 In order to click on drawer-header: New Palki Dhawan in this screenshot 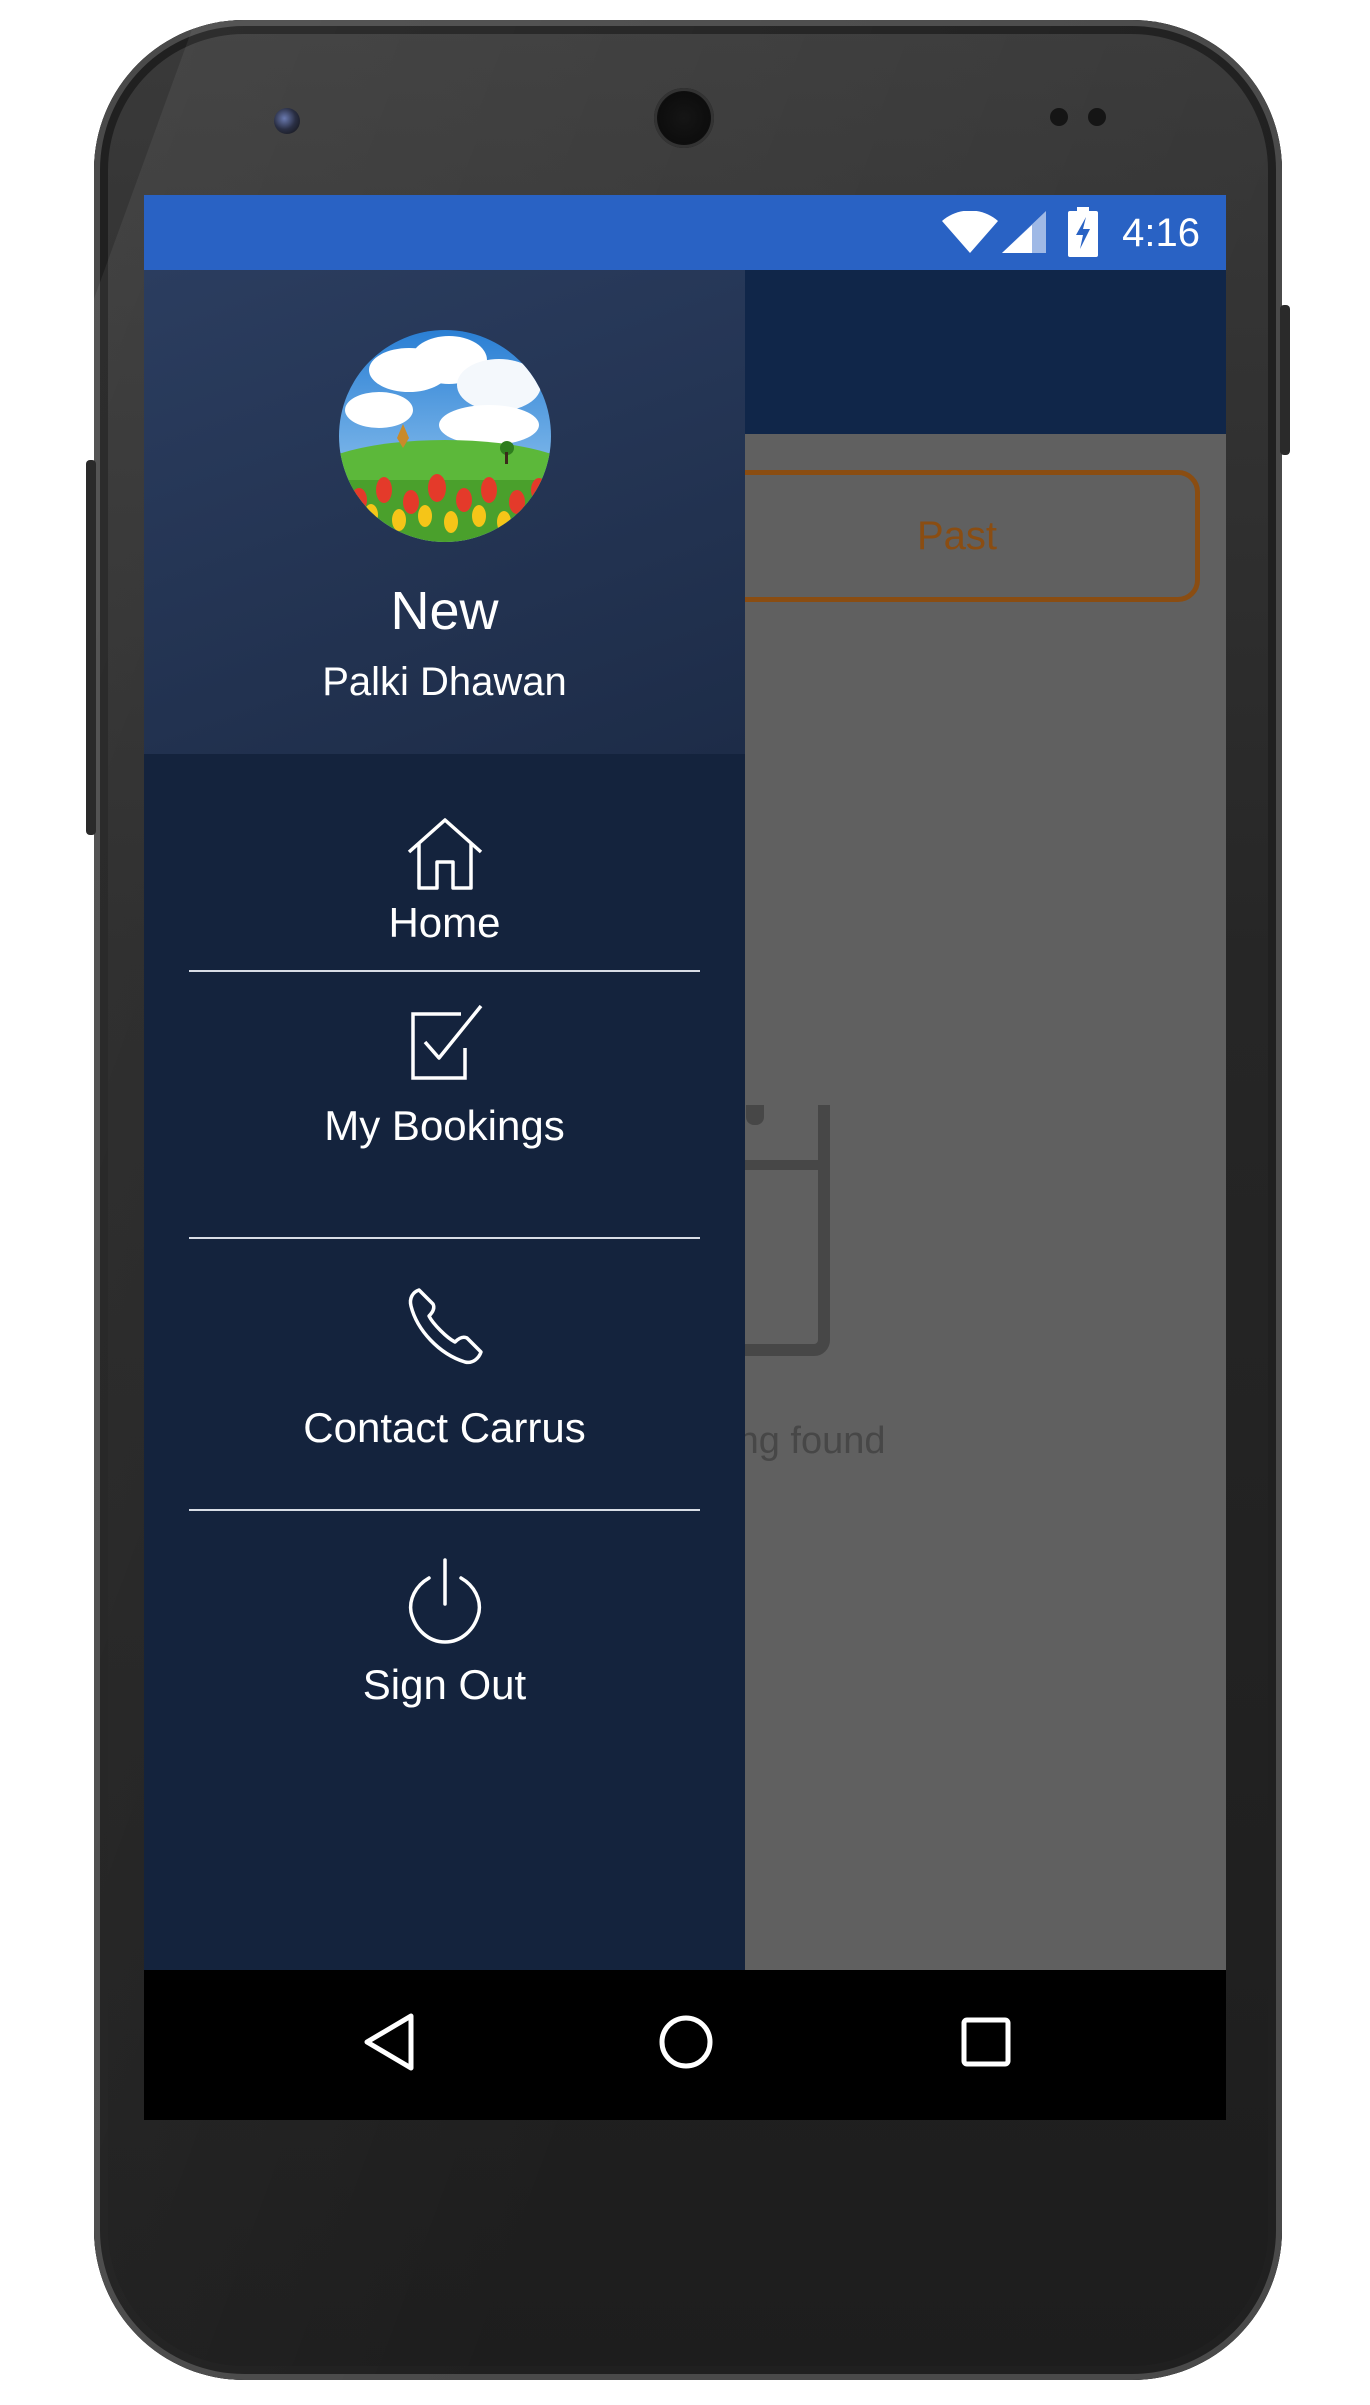, I will do `click(444, 512)`.